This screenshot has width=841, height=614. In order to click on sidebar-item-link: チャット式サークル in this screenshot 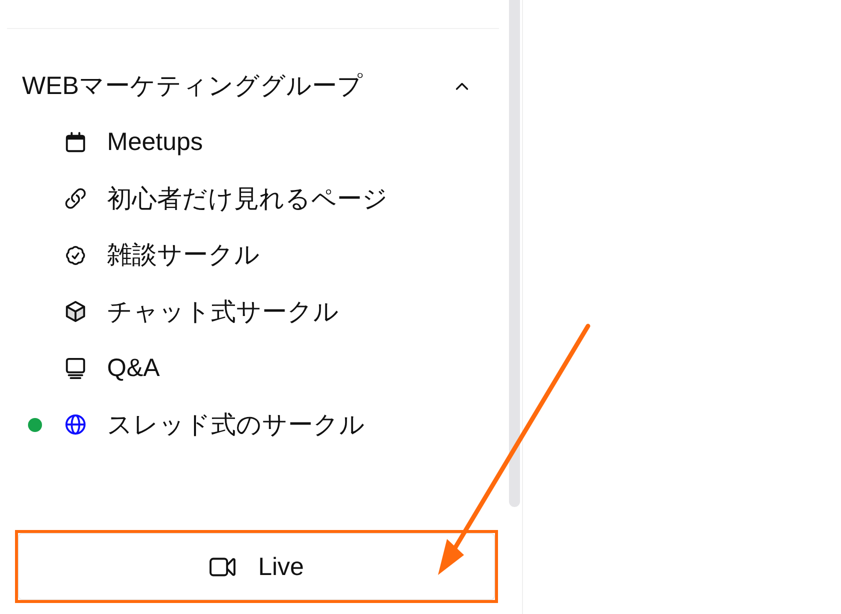, I will do `click(223, 312)`.